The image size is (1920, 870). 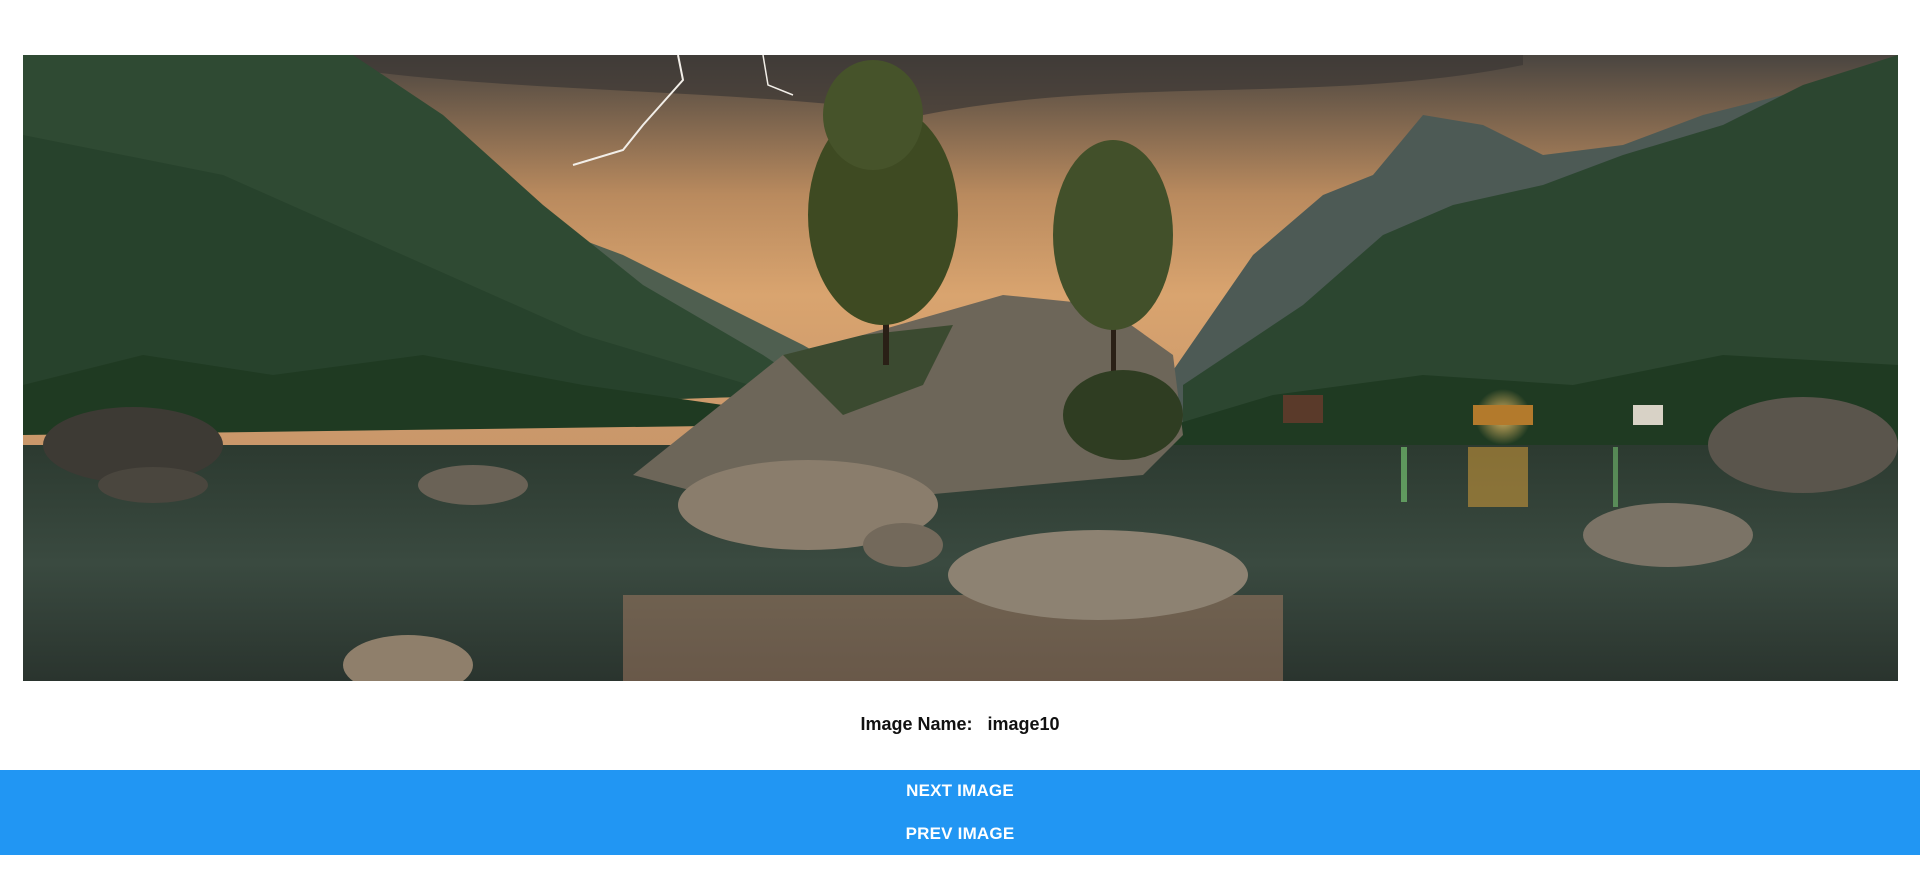 What do you see at coordinates (960, 791) in the screenshot?
I see `next-image-button: NEXT IMAGE` at bounding box center [960, 791].